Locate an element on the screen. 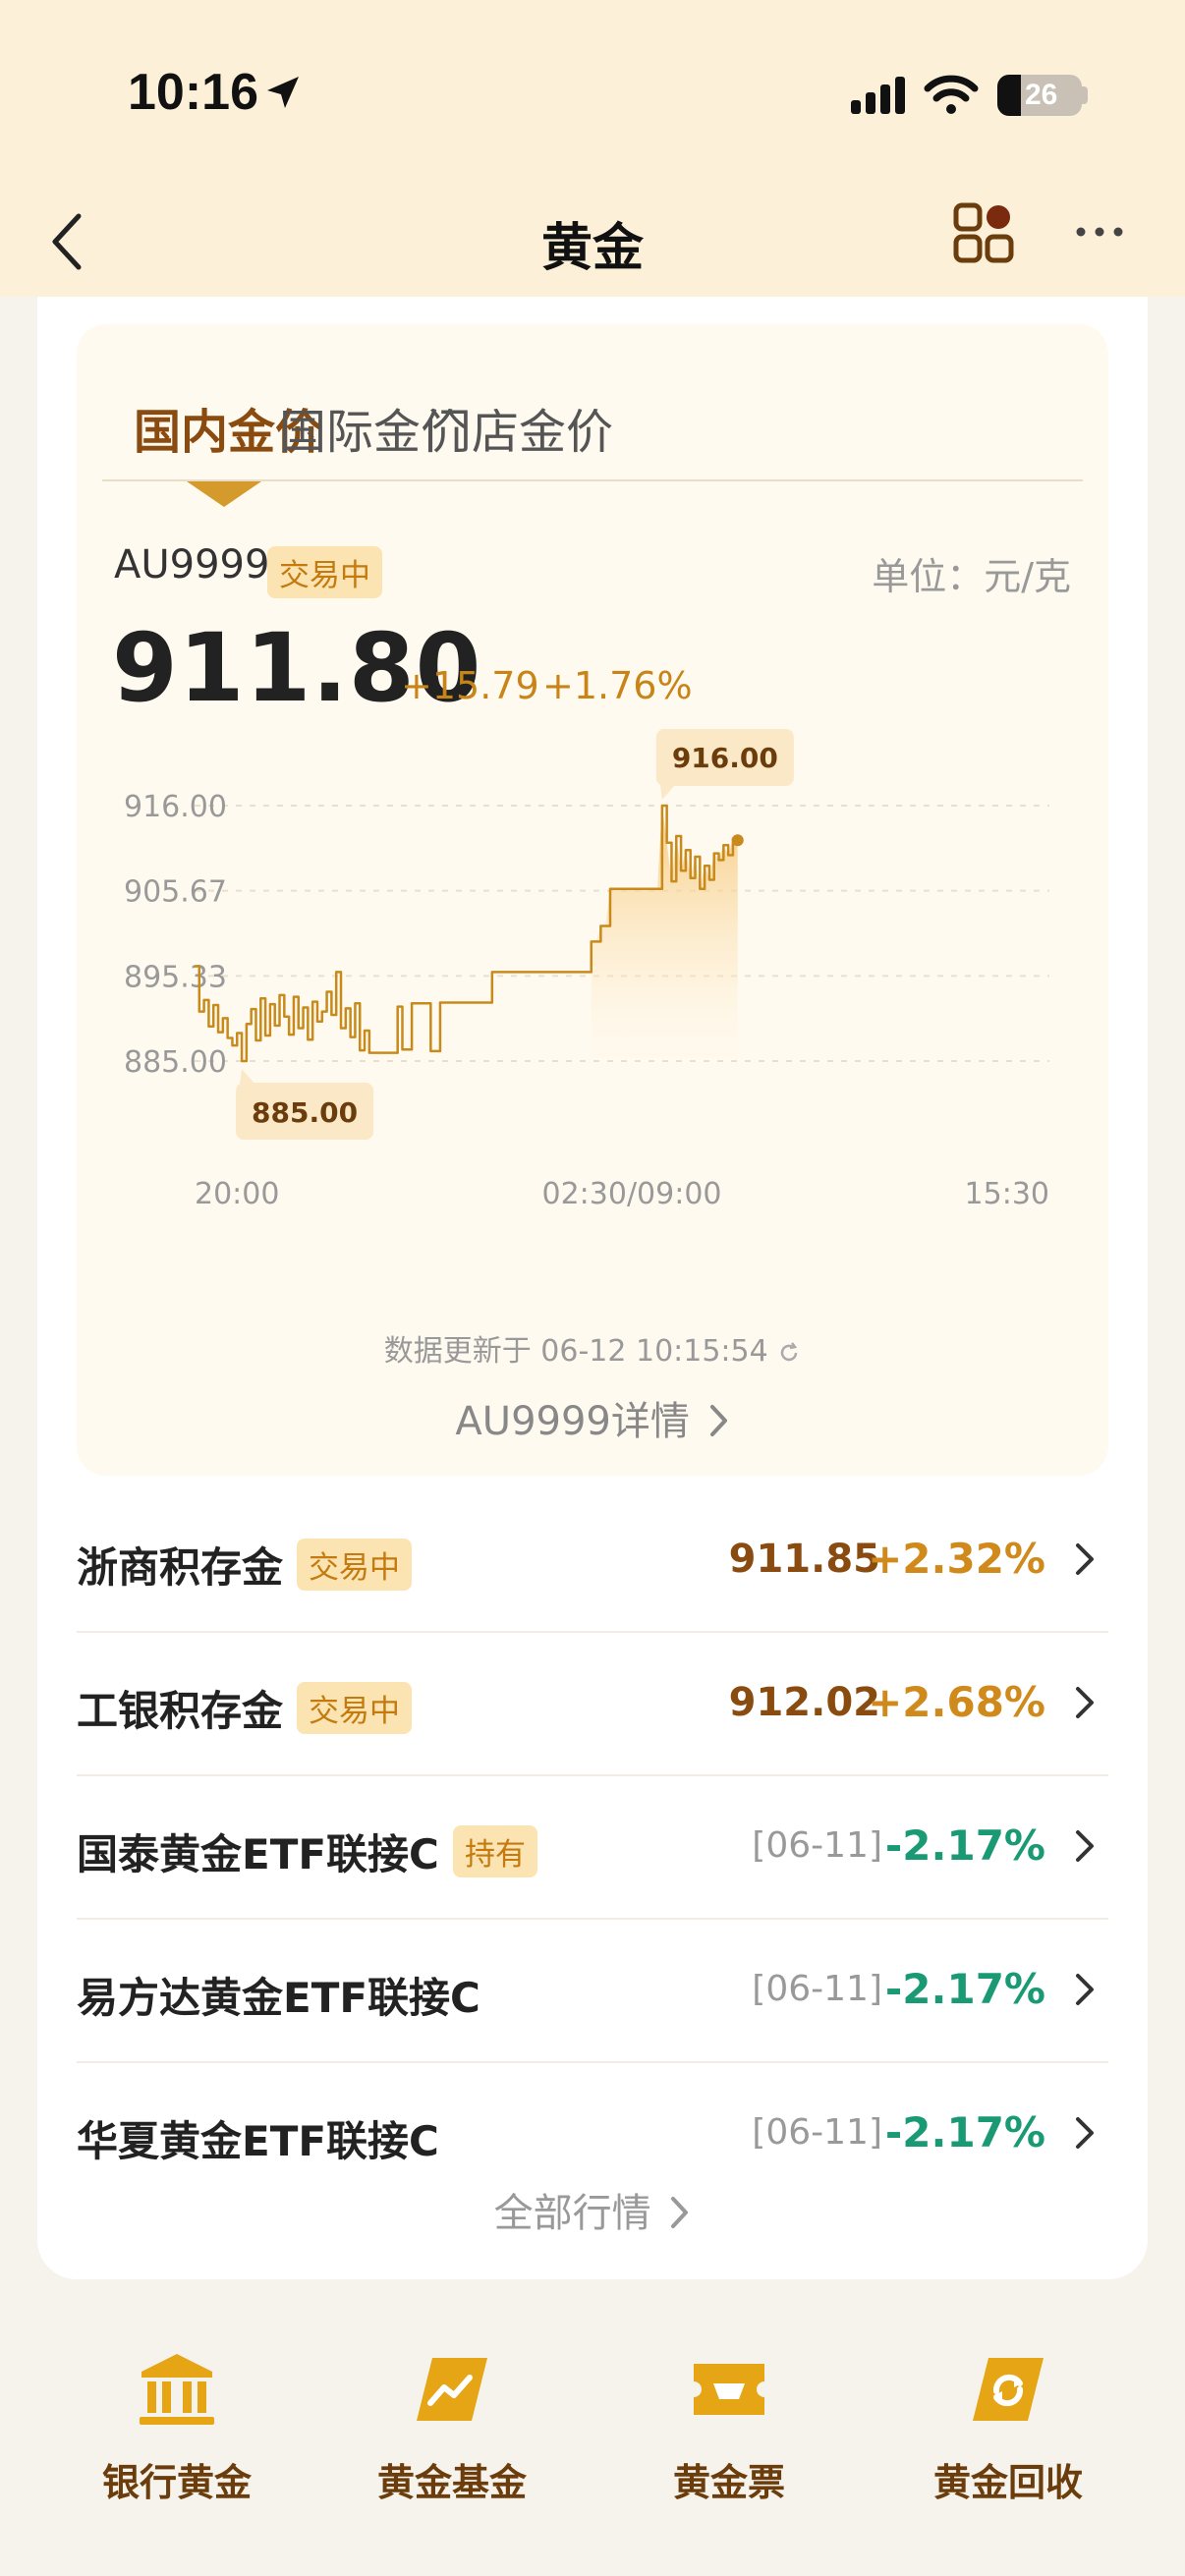 Image resolution: width=1185 pixels, height=2576 pixels. price-area is located at coordinates (664, 933).